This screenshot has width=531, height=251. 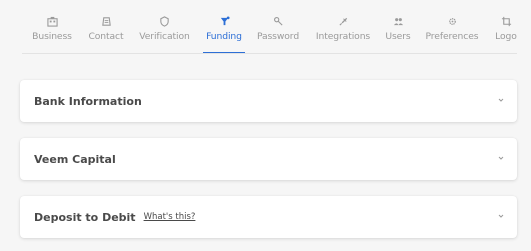 I want to click on tab-contact: Contact, so click(x=106, y=34).